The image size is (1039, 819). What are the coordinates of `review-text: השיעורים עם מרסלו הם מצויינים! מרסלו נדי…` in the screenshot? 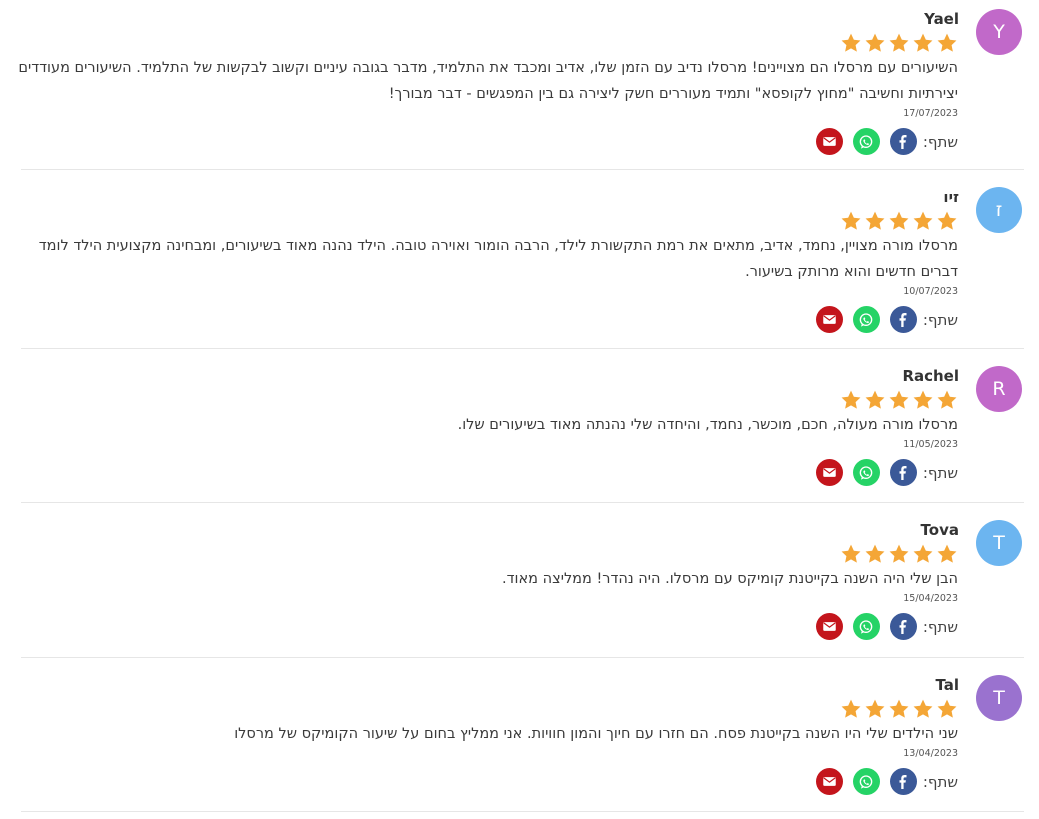 It's located at (488, 81).